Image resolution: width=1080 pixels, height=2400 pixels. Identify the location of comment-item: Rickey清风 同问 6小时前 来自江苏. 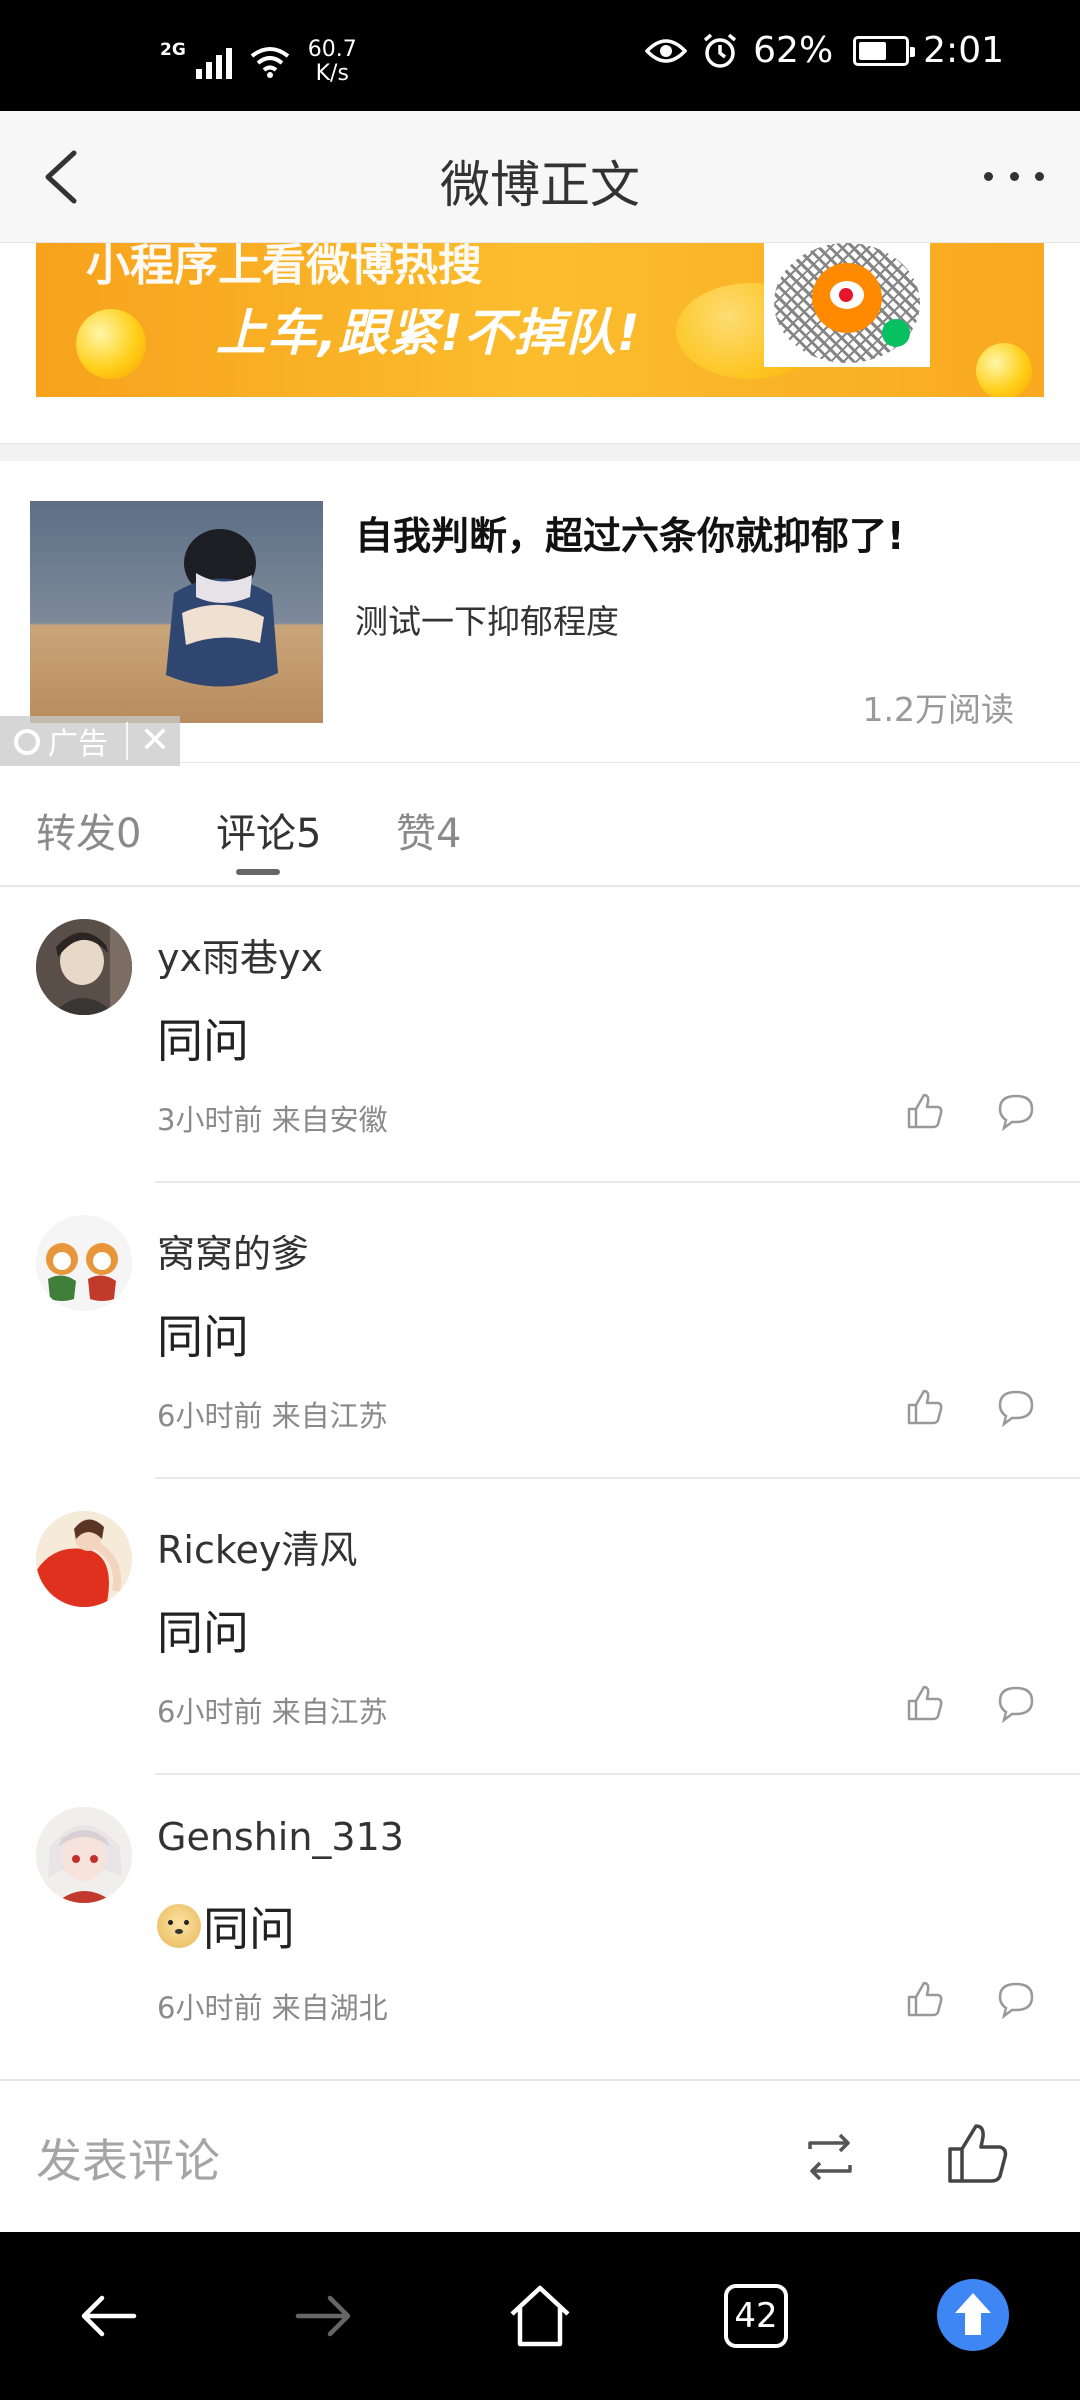
(540, 1627).